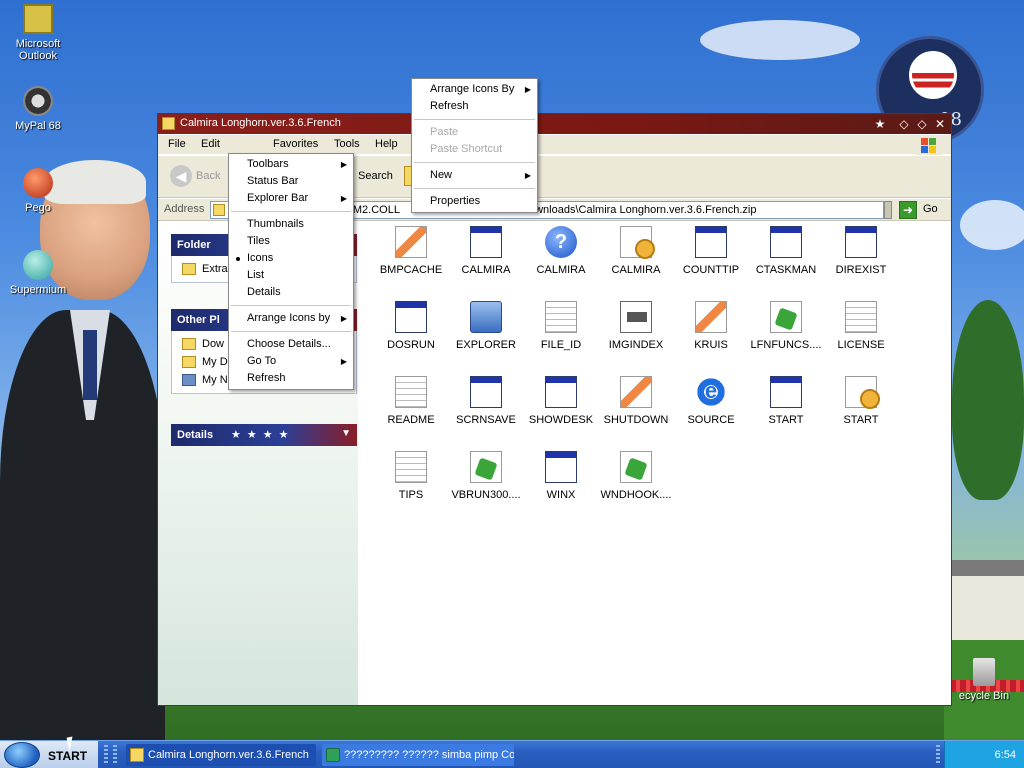 The width and height of the screenshot is (1024, 768). Describe the element at coordinates (347, 144) in the screenshot. I see `menu-tools: Tools` at that location.